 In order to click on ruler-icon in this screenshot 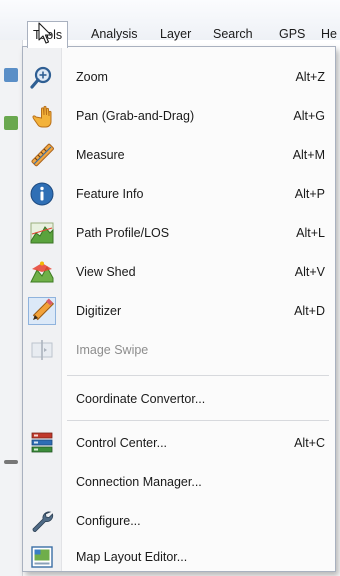, I will do `click(42, 155)`.